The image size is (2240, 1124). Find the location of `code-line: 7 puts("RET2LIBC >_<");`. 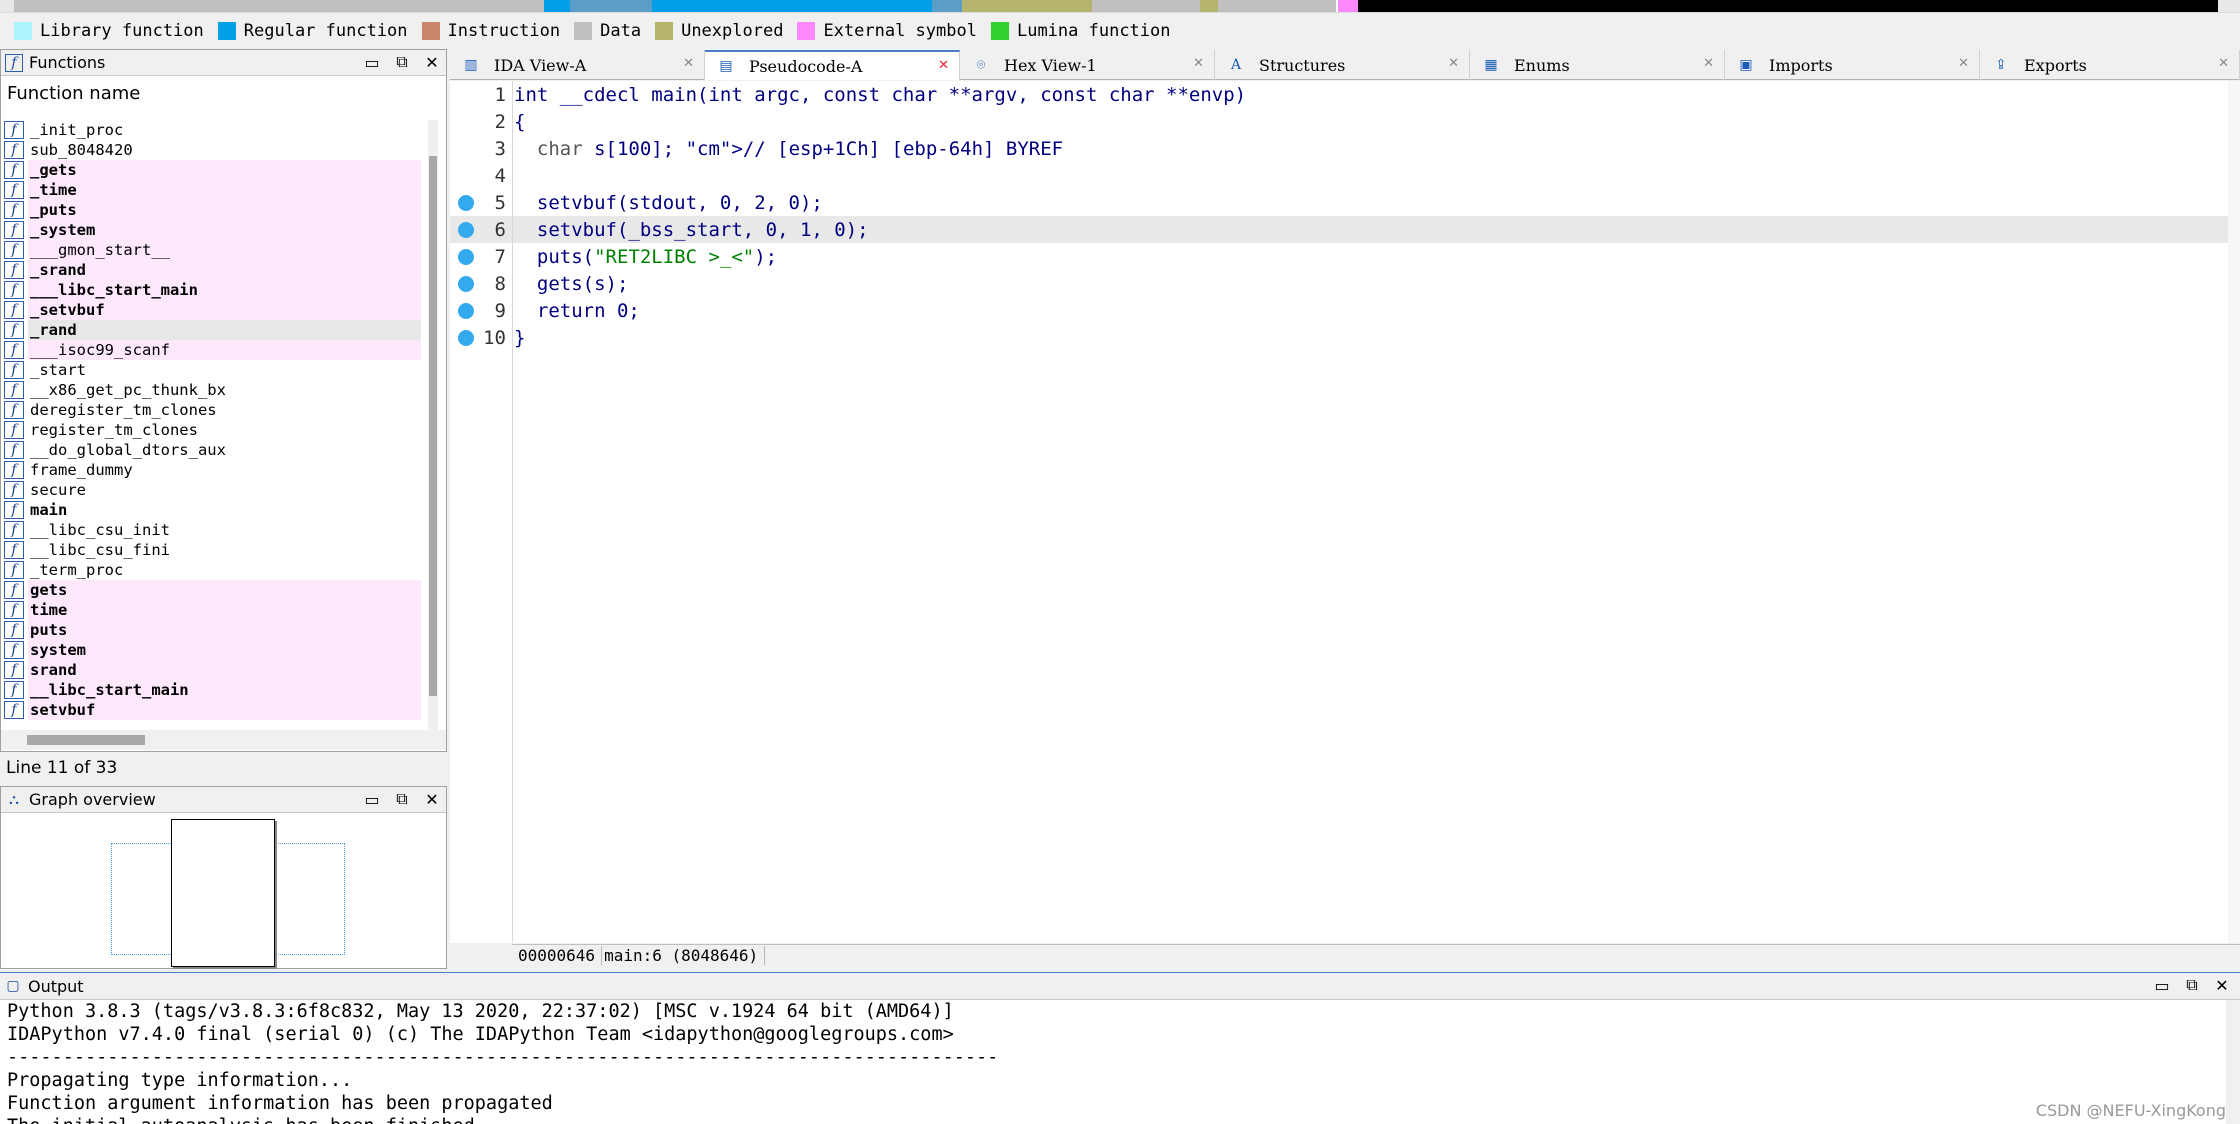

code-line: 7 puts("RET2LIBC >_<"); is located at coordinates (1345, 256).